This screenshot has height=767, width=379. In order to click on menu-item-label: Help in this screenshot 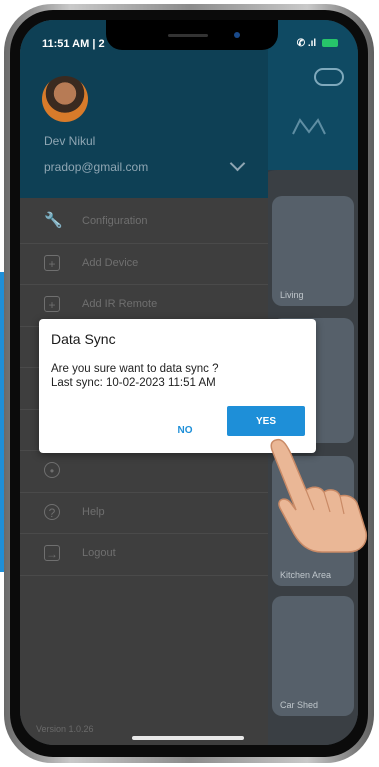, I will do `click(93, 511)`.